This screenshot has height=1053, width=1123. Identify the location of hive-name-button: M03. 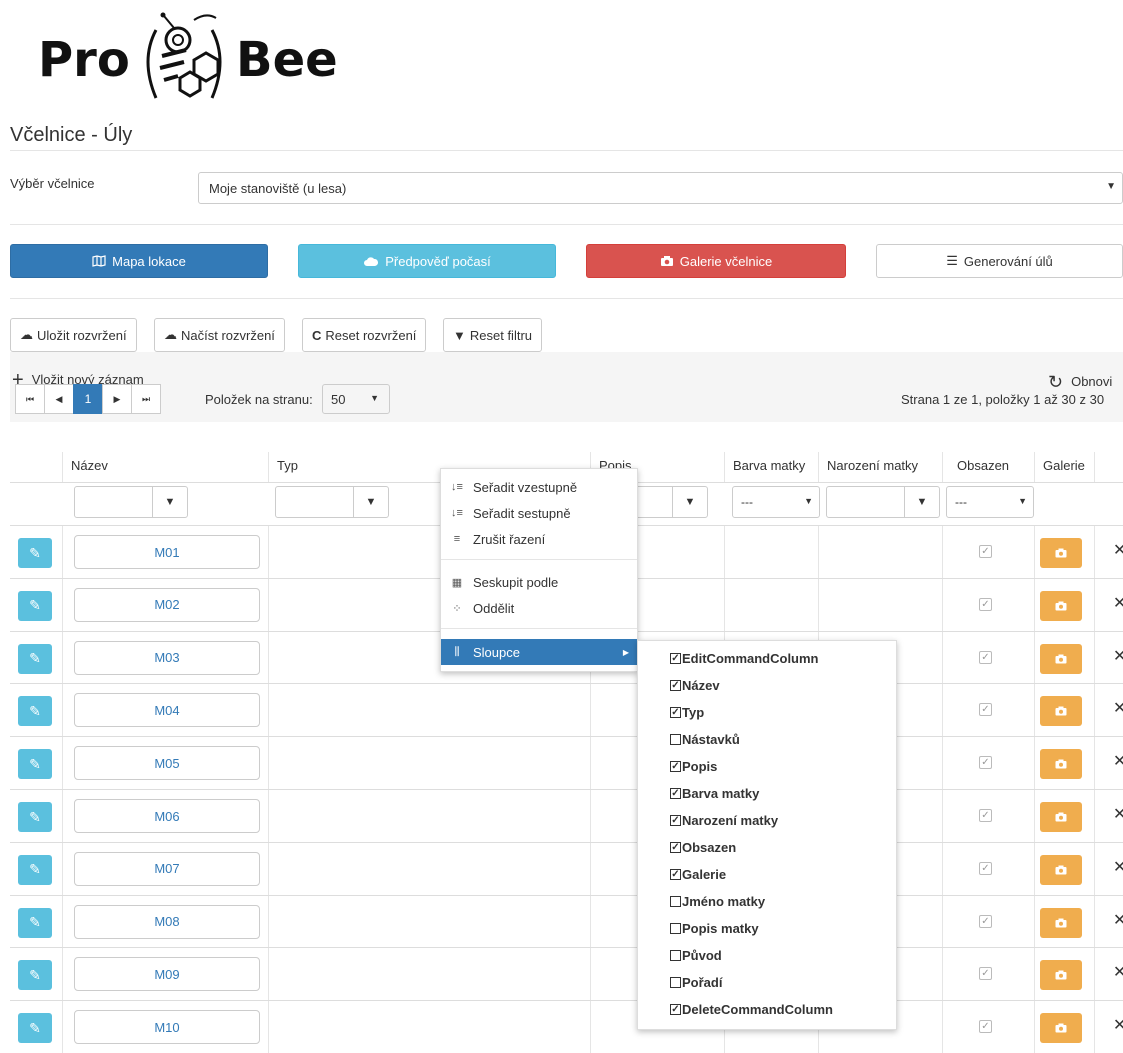
(167, 657).